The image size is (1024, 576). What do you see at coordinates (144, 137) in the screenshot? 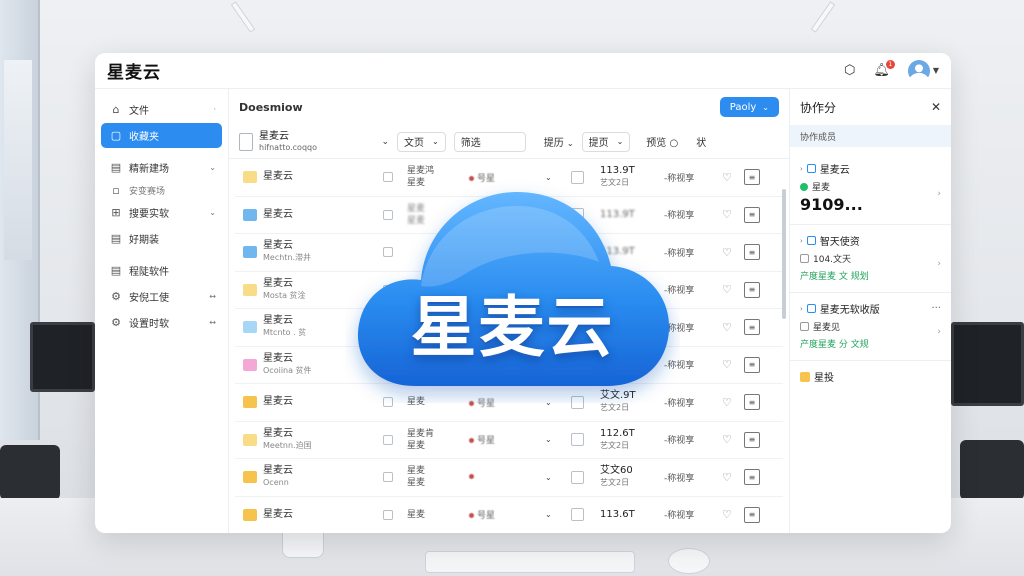
I see `sidebar-item-label: 收藏夹` at bounding box center [144, 137].